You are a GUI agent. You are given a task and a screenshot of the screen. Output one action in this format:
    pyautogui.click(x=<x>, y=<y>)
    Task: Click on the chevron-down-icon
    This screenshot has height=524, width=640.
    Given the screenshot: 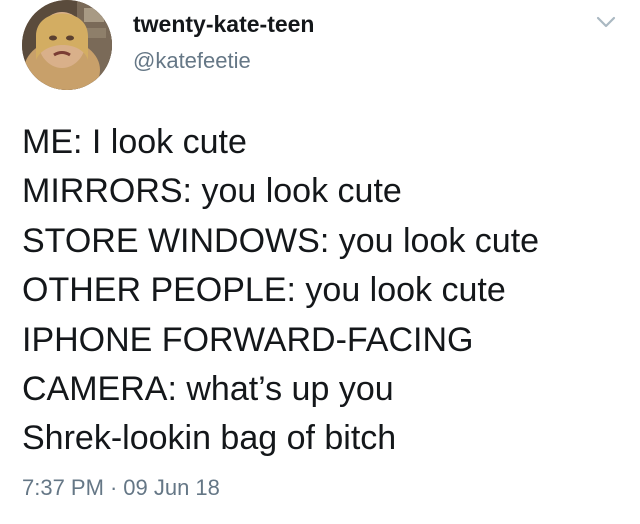 What is the action you would take?
    pyautogui.click(x=606, y=22)
    